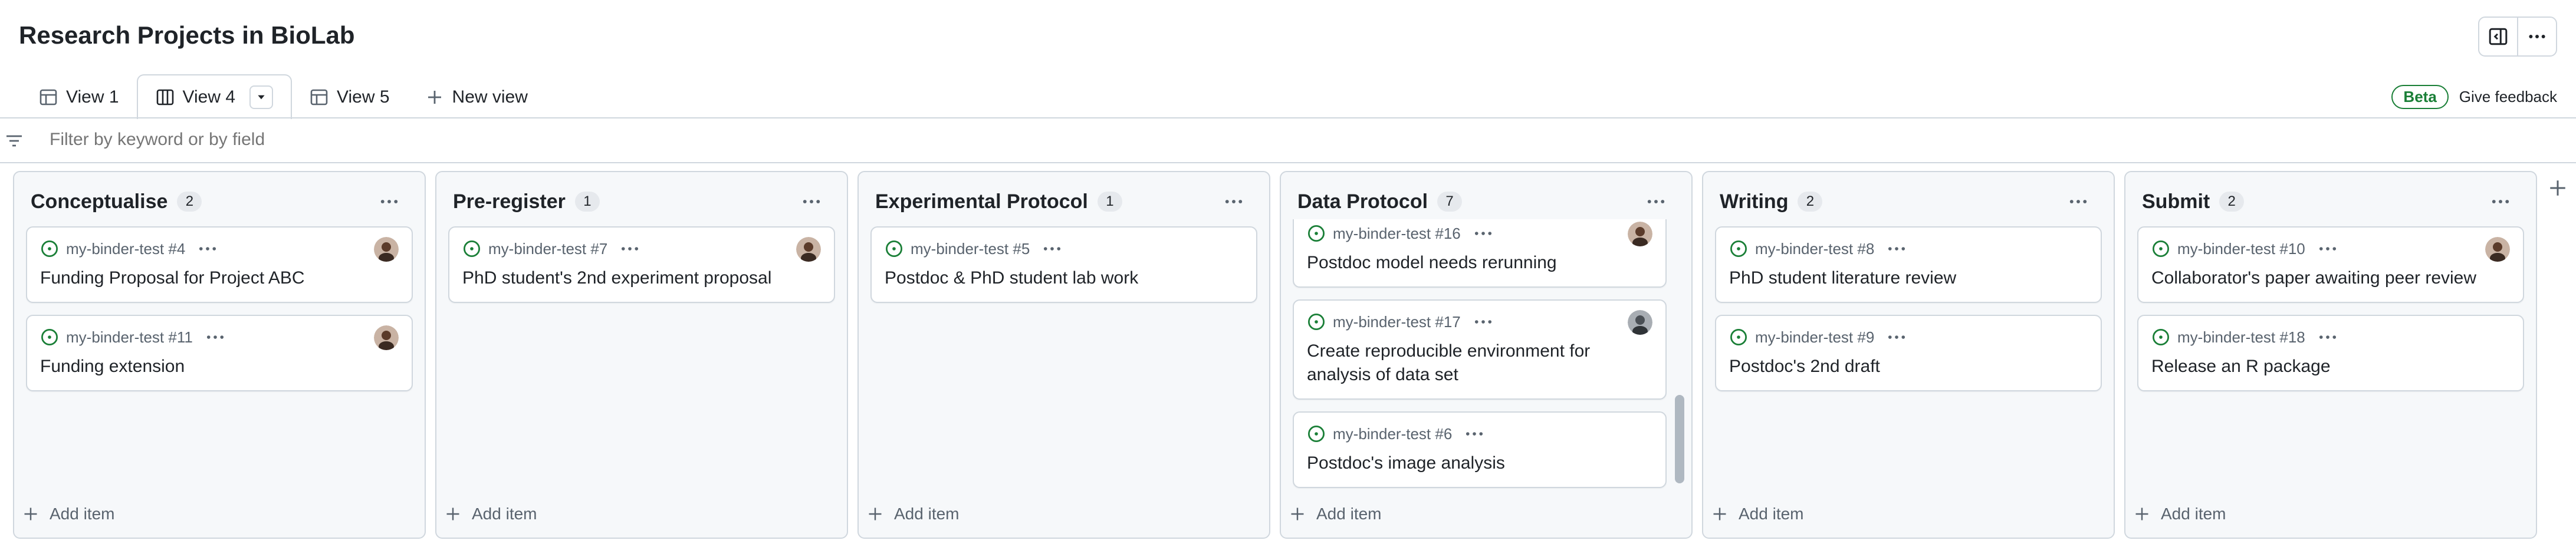 This screenshot has height=547, width=2576. I want to click on card-meta: my-binder-test #7, so click(642, 248).